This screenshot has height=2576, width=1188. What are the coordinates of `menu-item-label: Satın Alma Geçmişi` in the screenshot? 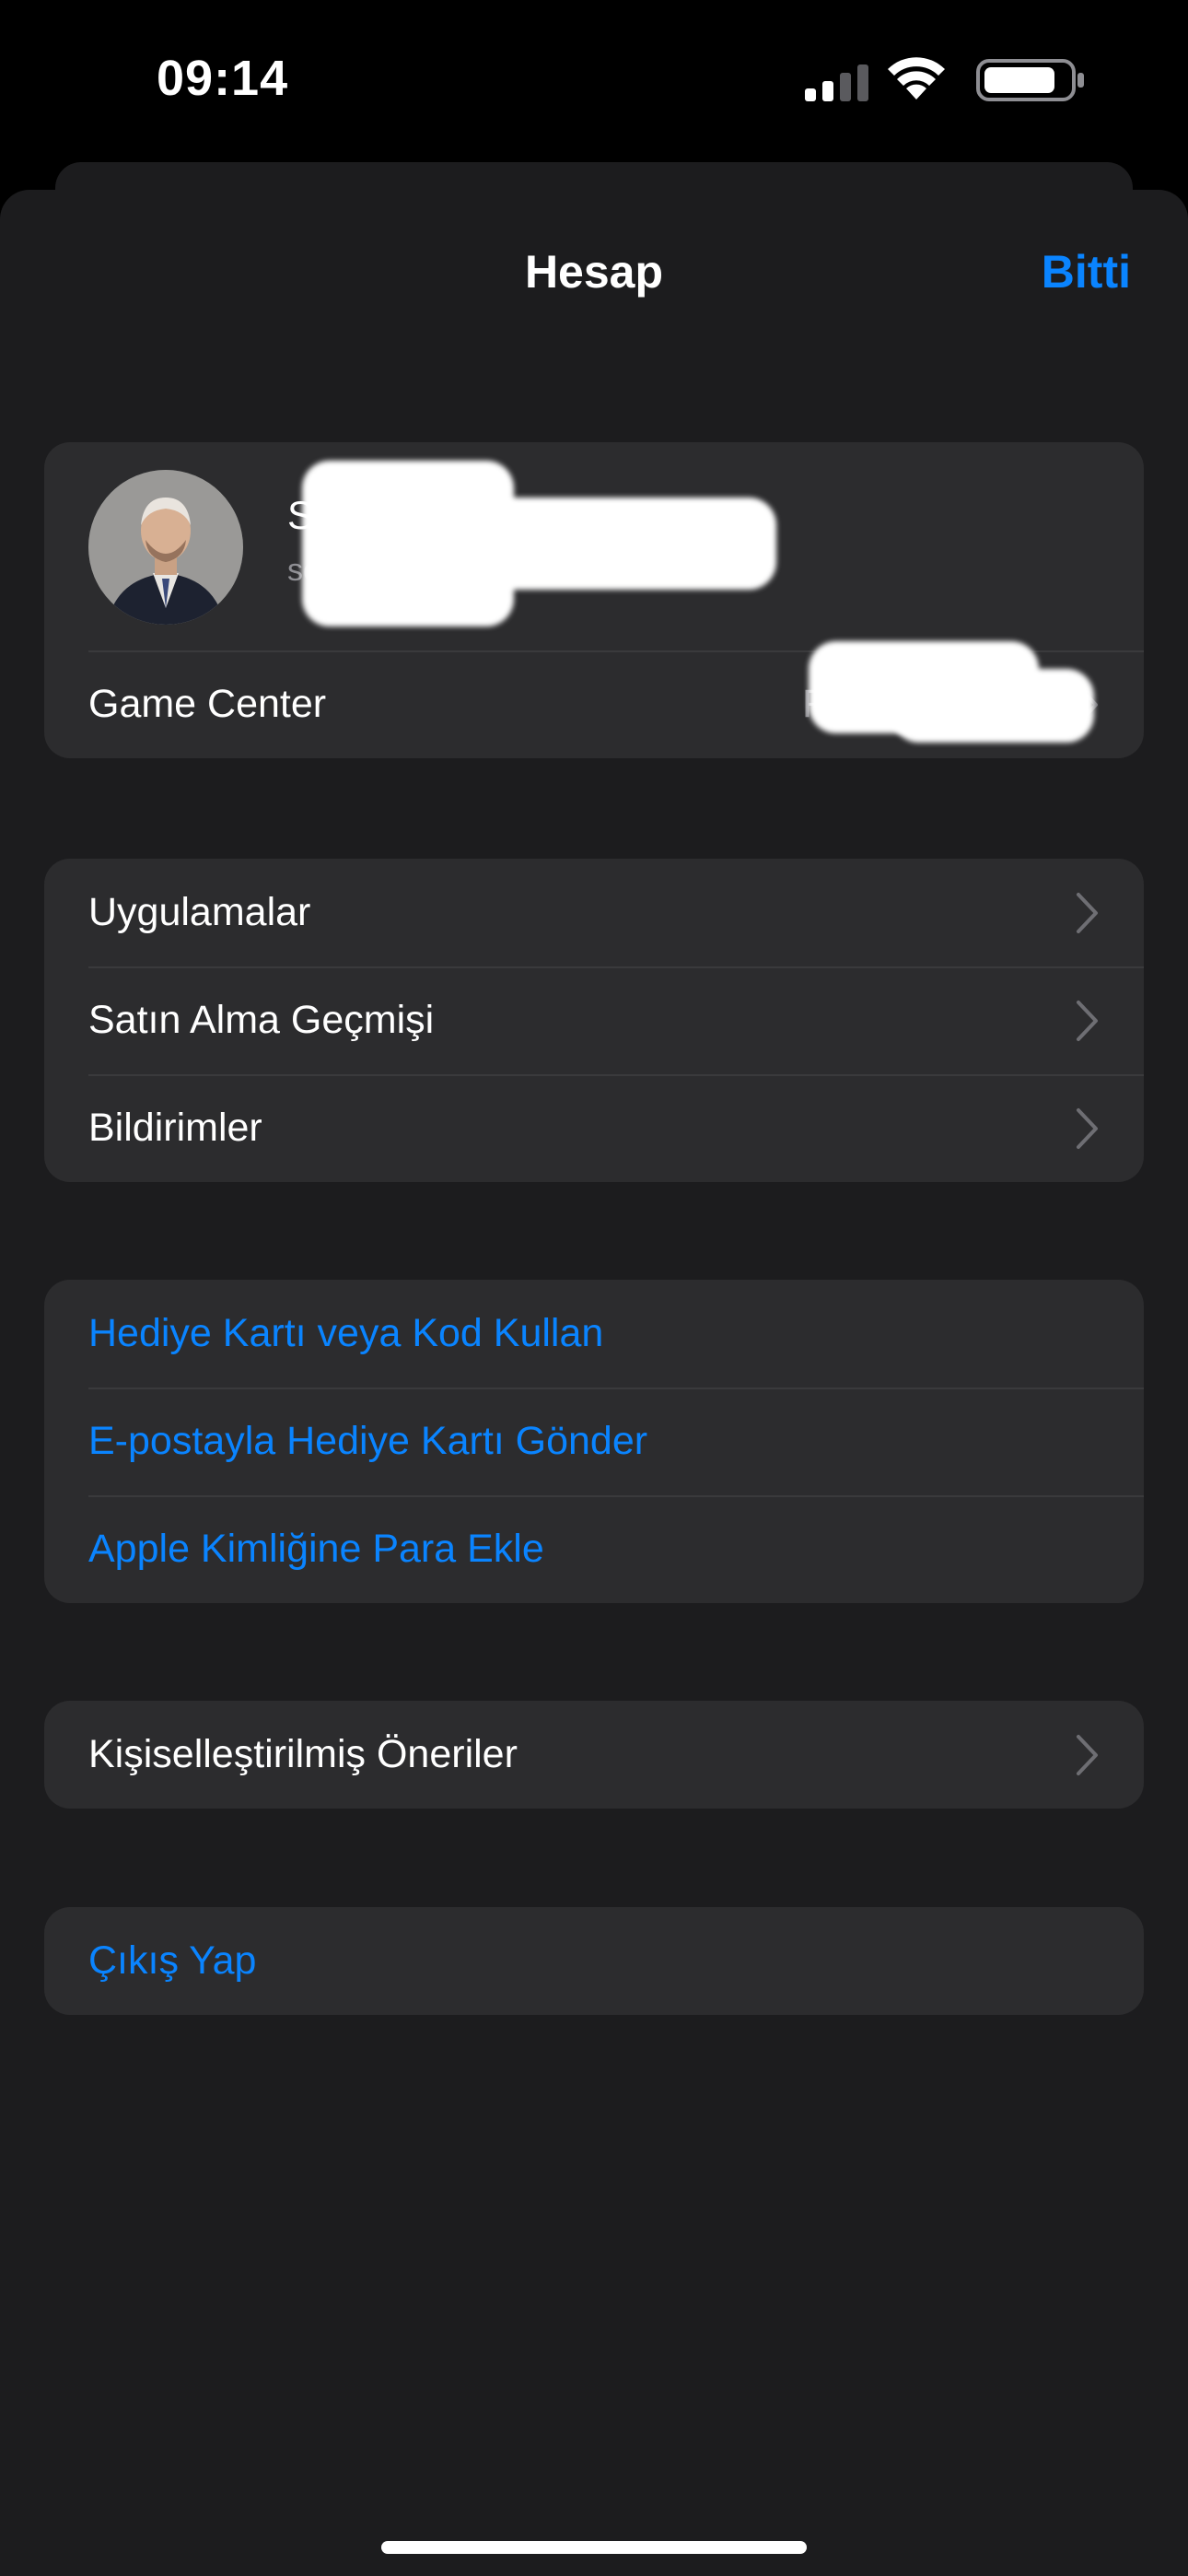 It's located at (261, 1020).